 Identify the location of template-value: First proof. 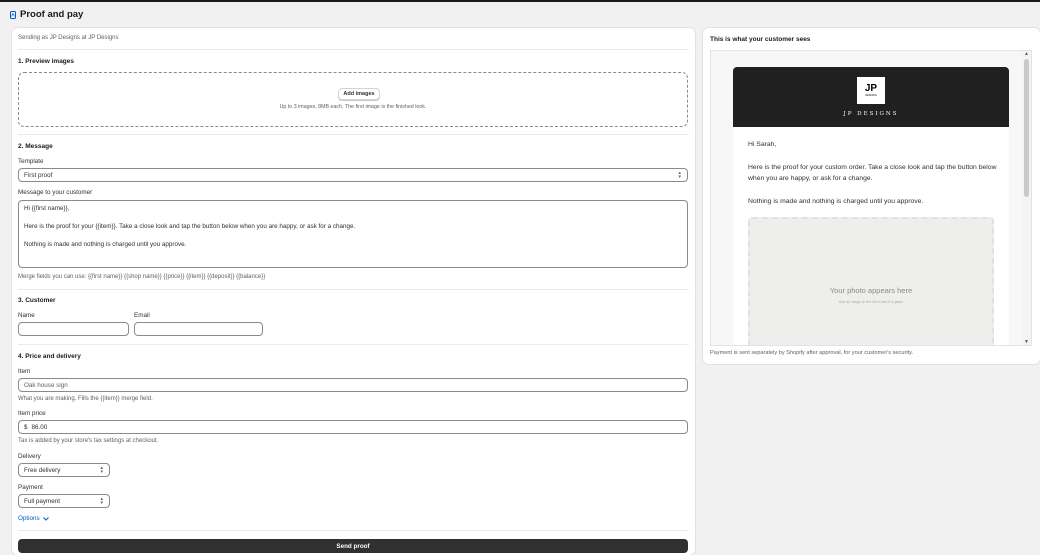
(38, 175).